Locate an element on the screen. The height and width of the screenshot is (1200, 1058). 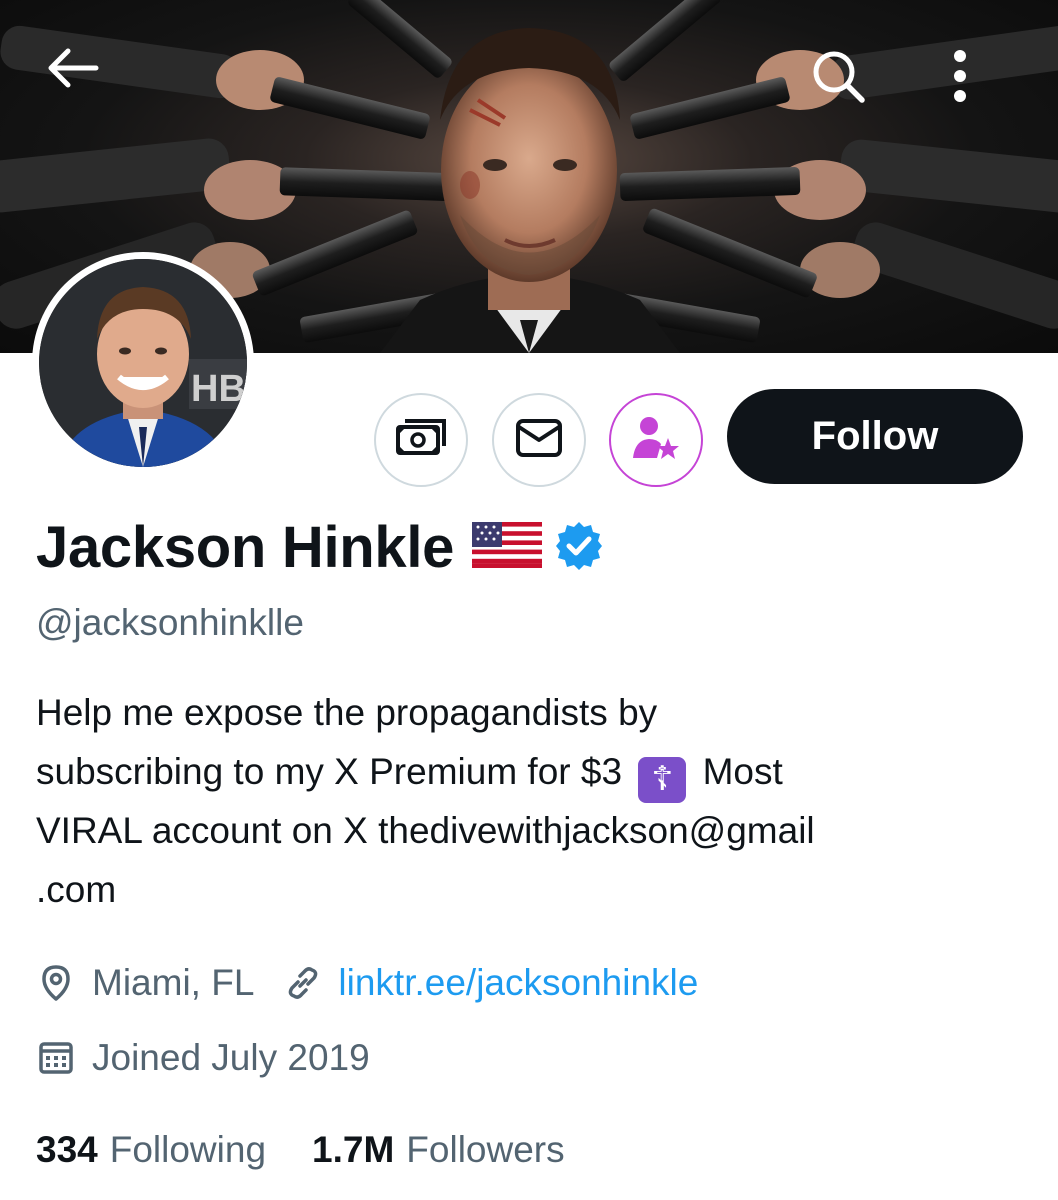
following-link: 334 Following is located at coordinates (151, 1150).